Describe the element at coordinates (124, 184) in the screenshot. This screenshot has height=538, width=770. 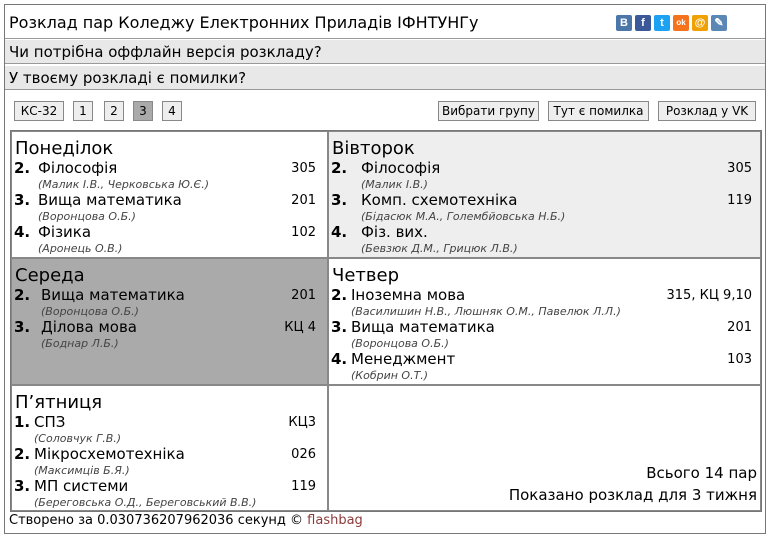
I see `lesson-teachers: (Малик І.В., Черковська Ю.Є.)` at that location.